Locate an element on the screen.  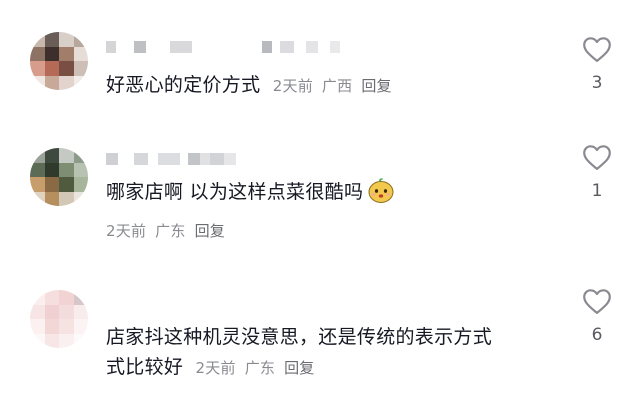
comment-location: 广西 is located at coordinates (337, 86).